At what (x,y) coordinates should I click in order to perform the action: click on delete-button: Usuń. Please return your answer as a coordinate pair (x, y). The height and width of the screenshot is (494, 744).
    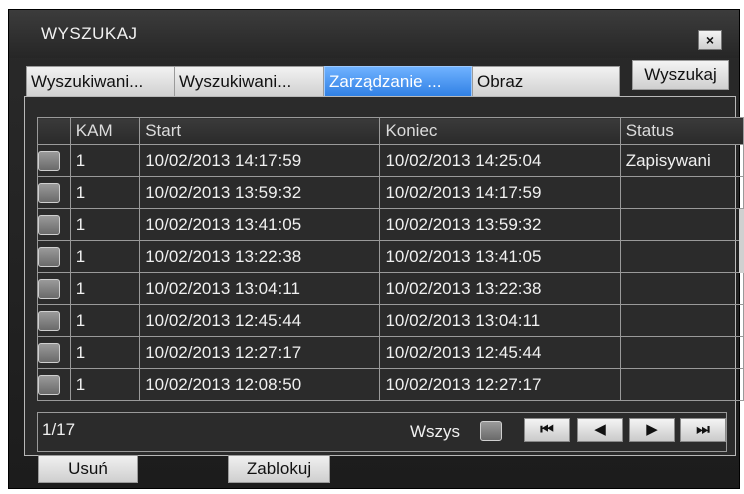
    Looking at the image, I should click on (88, 469).